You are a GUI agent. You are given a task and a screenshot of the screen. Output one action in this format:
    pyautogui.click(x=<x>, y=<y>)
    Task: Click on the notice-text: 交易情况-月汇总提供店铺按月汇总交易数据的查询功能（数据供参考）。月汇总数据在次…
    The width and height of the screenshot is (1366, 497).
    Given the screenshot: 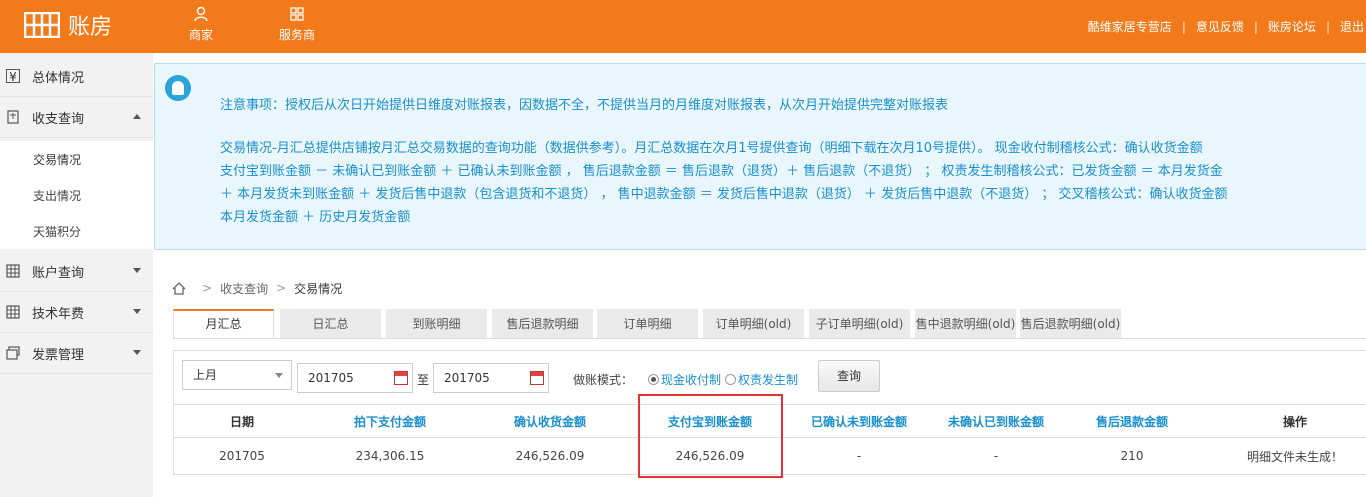 What is the action you would take?
    pyautogui.click(x=711, y=148)
    